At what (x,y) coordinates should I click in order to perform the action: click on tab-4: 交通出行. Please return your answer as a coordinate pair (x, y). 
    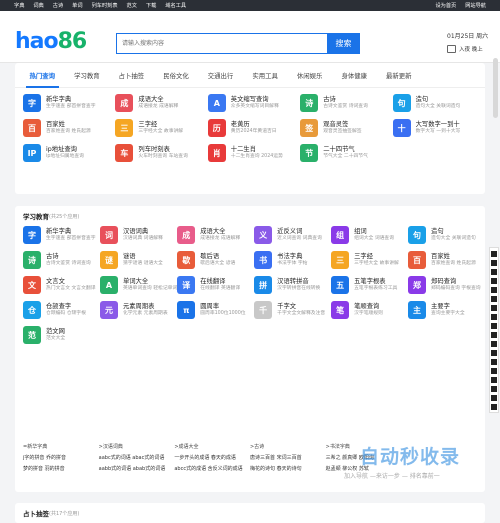
    Looking at the image, I should click on (220, 75).